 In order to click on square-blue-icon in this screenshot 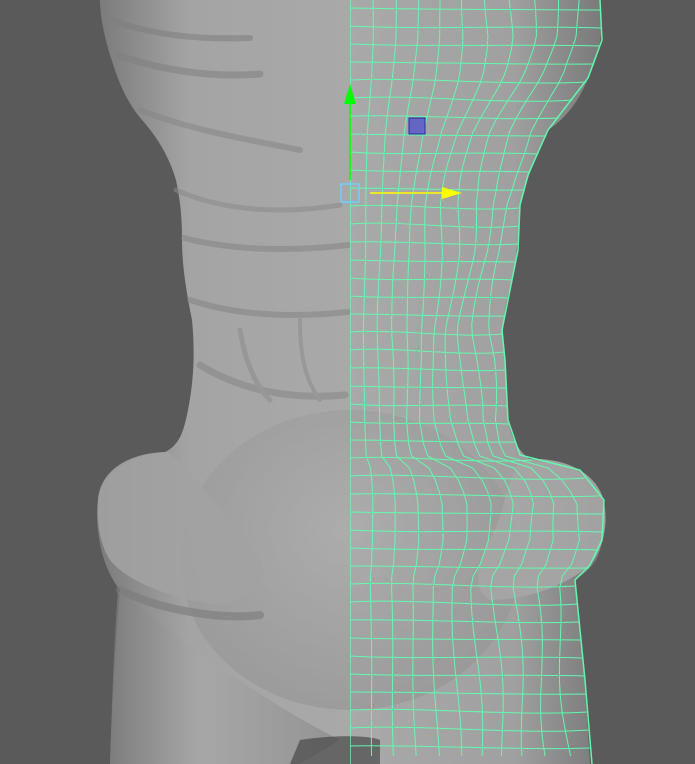, I will do `click(417, 126)`.